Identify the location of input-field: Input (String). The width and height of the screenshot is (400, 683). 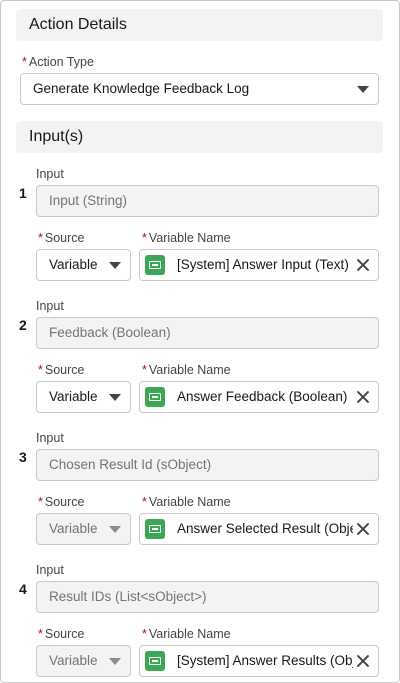
(207, 201).